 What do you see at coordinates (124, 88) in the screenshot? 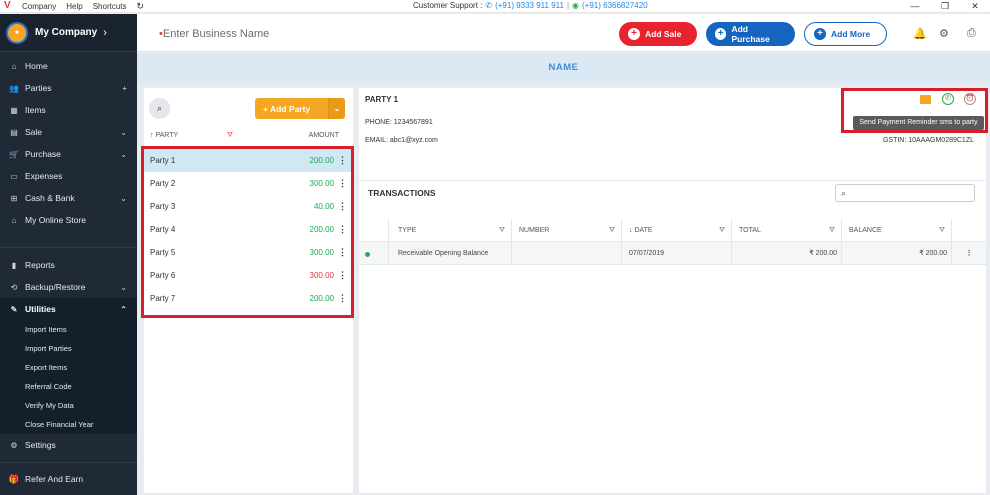
I see `add-party-plus-icon: +` at bounding box center [124, 88].